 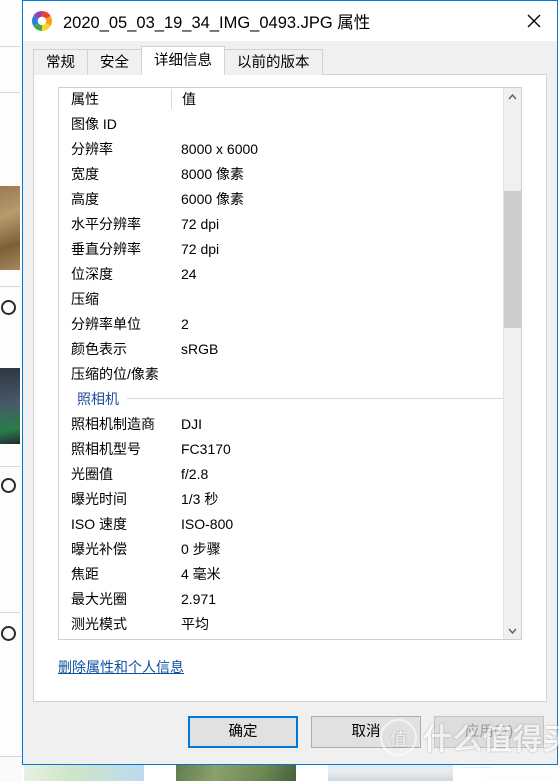 I want to click on details-row: 测光模式 平均, so click(x=281, y=623).